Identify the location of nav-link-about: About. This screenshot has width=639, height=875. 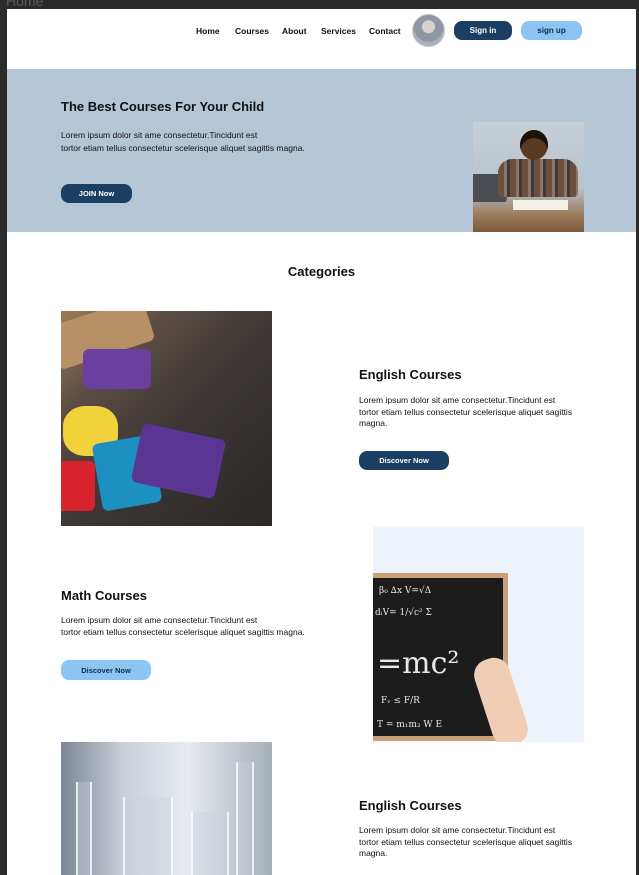
(294, 31).